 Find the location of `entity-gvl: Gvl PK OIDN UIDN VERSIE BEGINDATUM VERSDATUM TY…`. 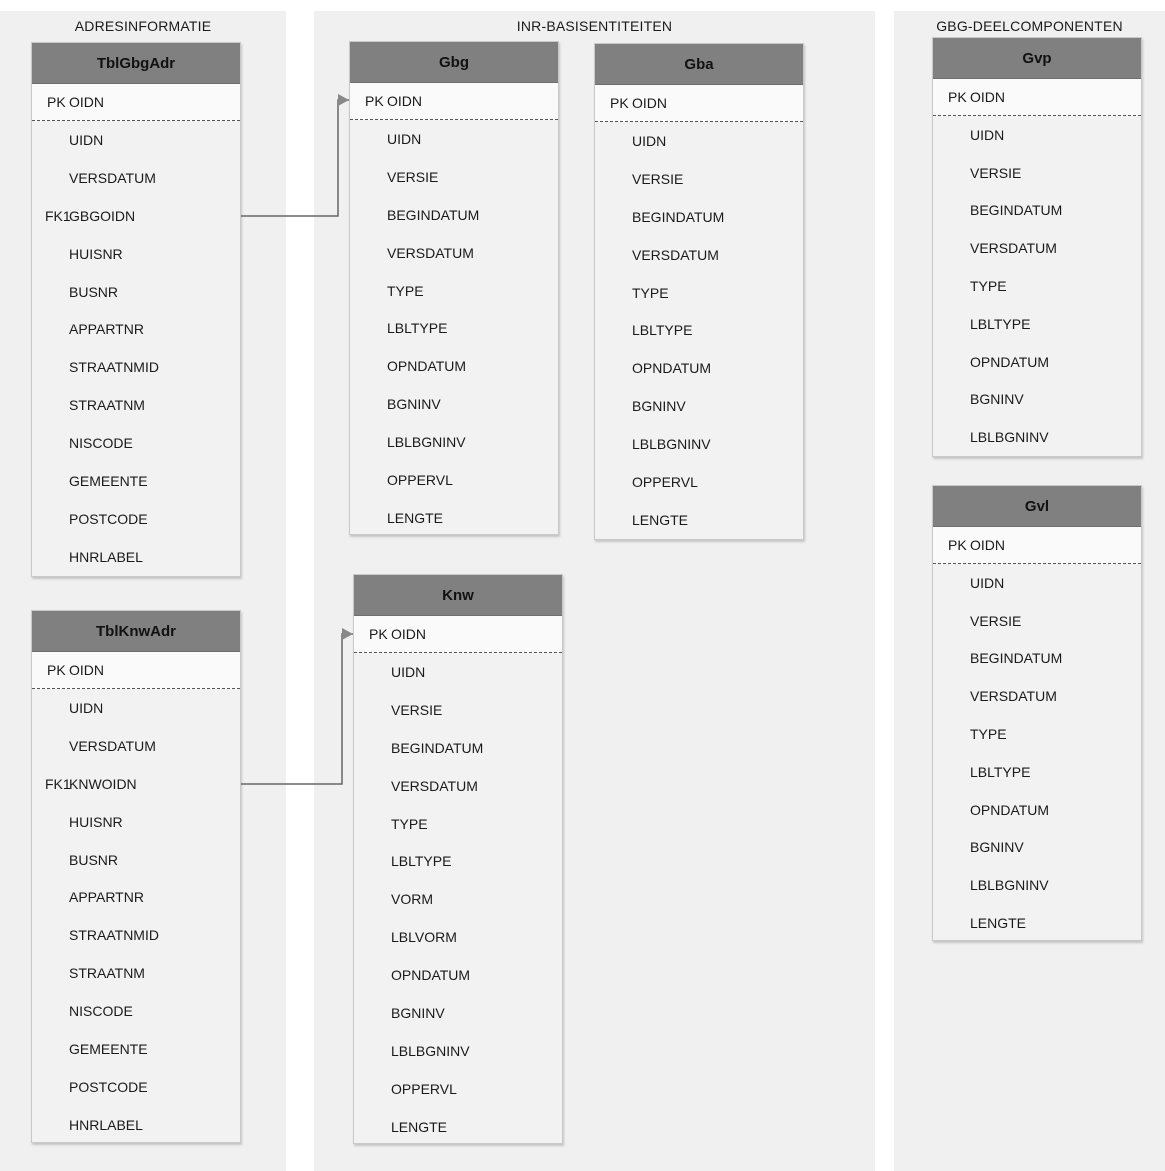

entity-gvl: Gvl PK OIDN UIDN VERSIE BEGINDATUM VERSDATUM TY… is located at coordinates (1037, 713).